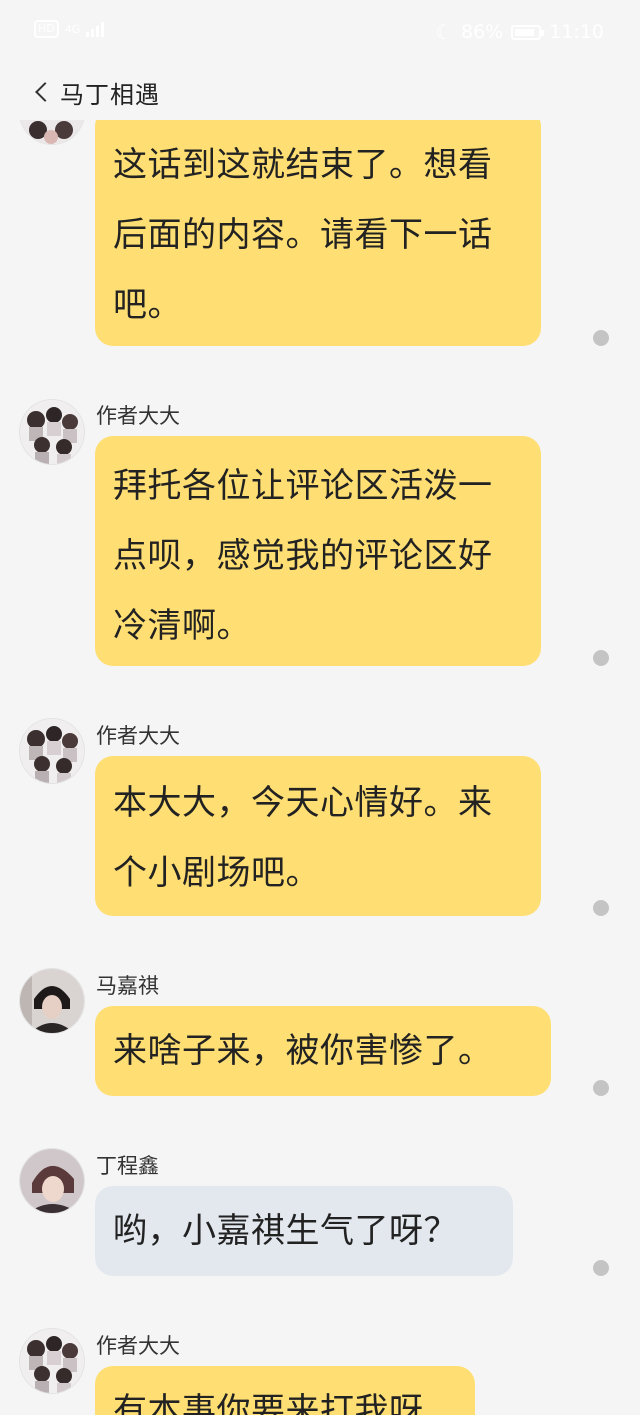 The image size is (640, 1415). What do you see at coordinates (323, 1051) in the screenshot?
I see `message-bubble: 来啥子来，被你害惨了。` at bounding box center [323, 1051].